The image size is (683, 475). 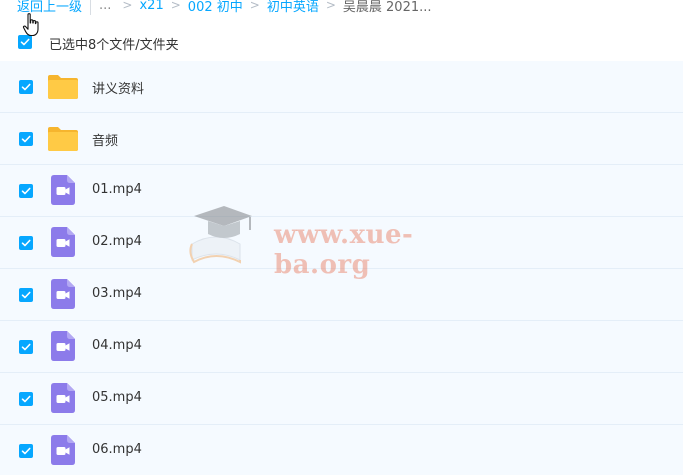 What do you see at coordinates (341, 191) in the screenshot?
I see `list-item-video: 01.mp4` at bounding box center [341, 191].